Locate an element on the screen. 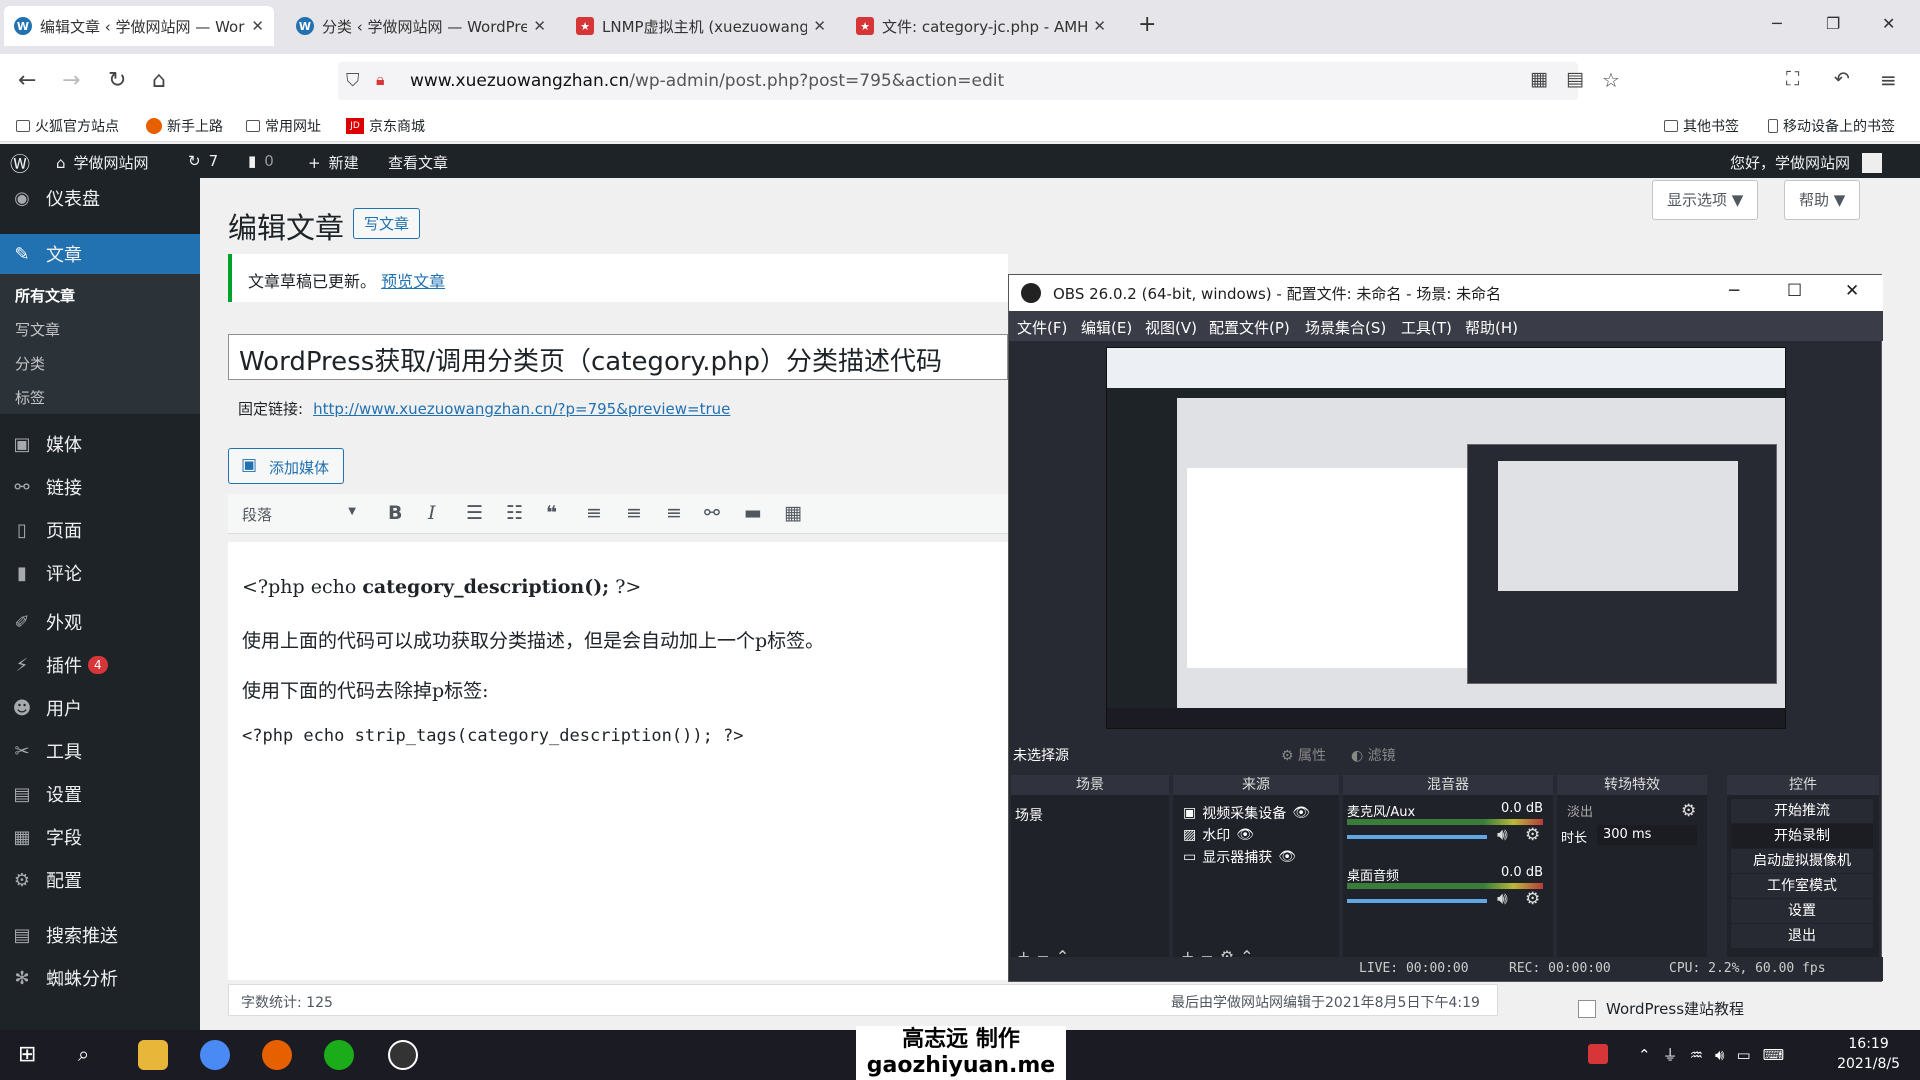 The image size is (1920, 1080). wechat-icon is located at coordinates (339, 1055).